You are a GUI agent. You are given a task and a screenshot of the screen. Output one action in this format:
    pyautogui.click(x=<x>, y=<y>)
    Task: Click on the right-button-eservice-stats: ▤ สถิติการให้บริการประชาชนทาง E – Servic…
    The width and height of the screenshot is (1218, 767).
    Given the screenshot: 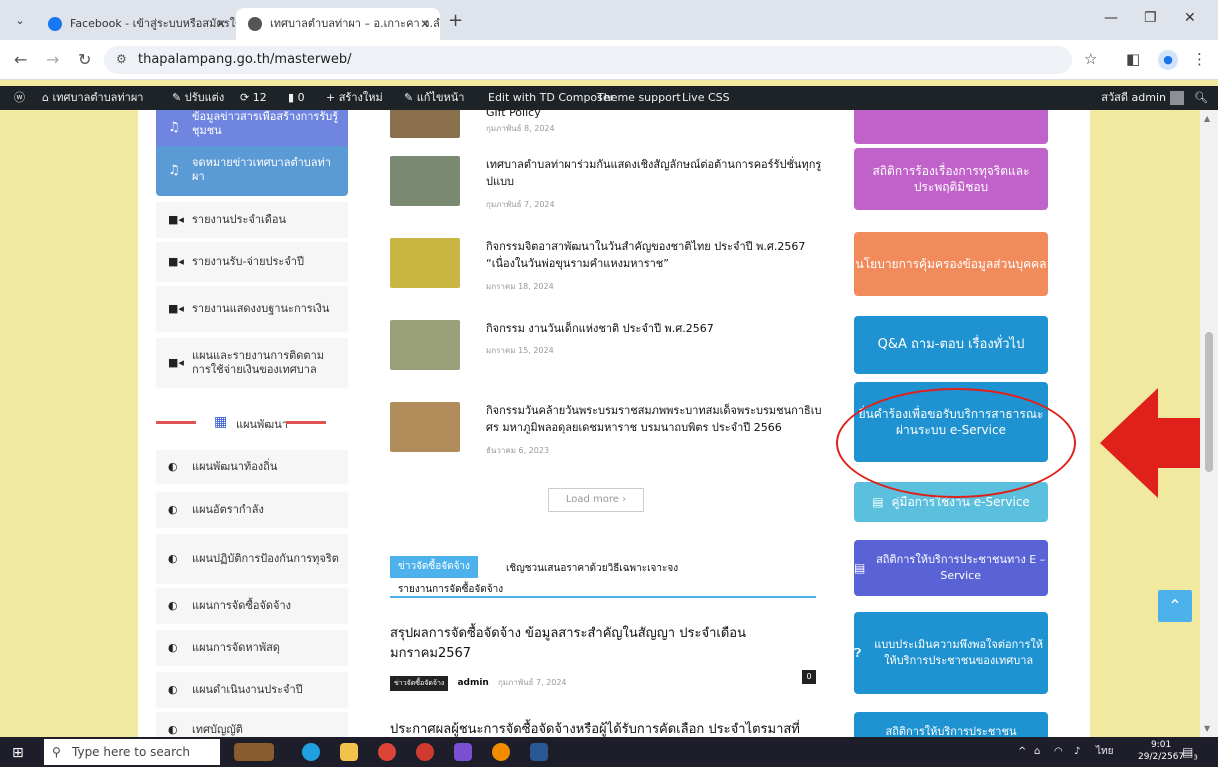 What is the action you would take?
    pyautogui.click(x=951, y=568)
    